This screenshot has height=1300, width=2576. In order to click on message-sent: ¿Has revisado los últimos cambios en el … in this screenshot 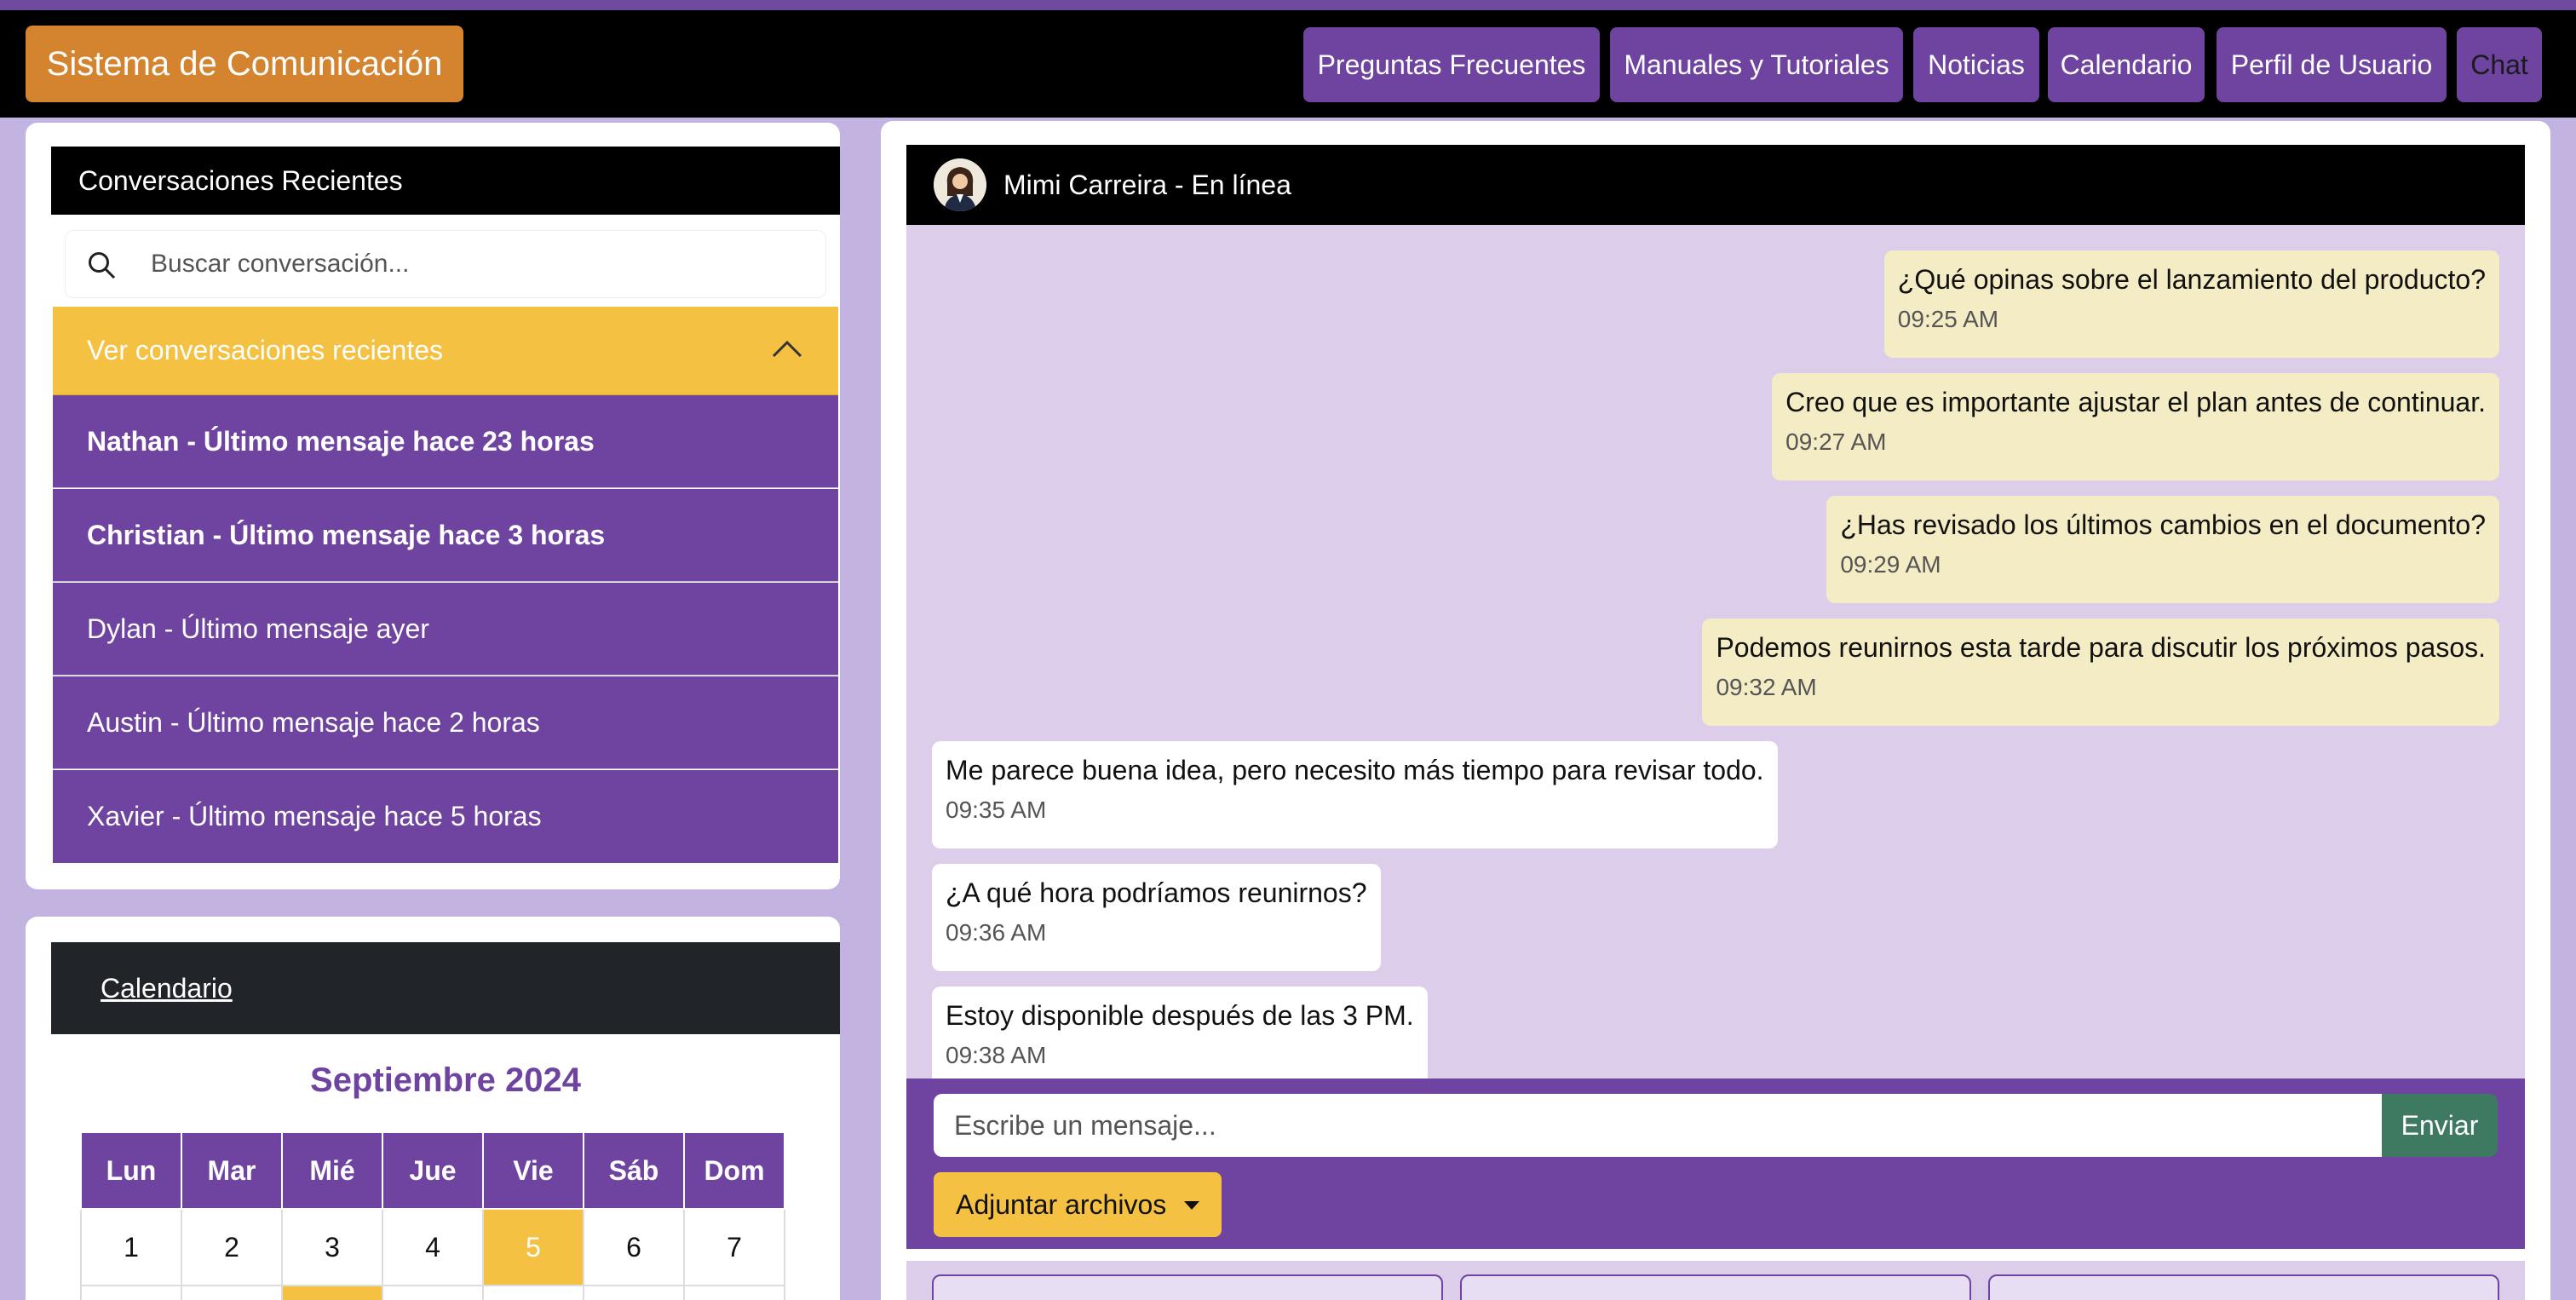, I will do `click(2163, 549)`.